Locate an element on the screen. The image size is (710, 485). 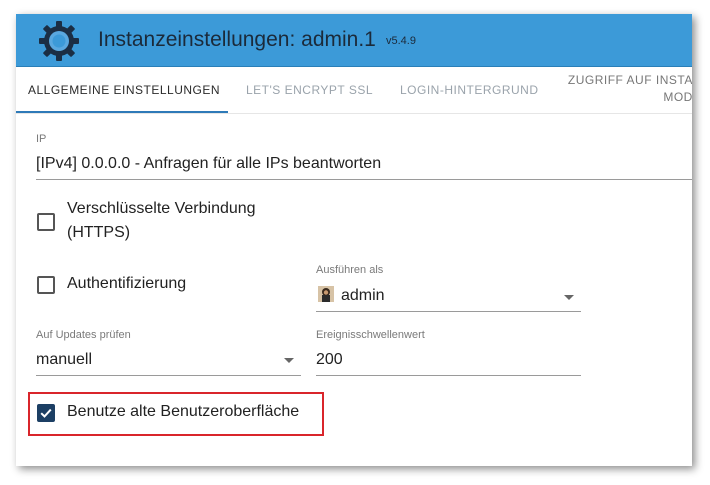
ip-select-underline is located at coordinates (364, 179).